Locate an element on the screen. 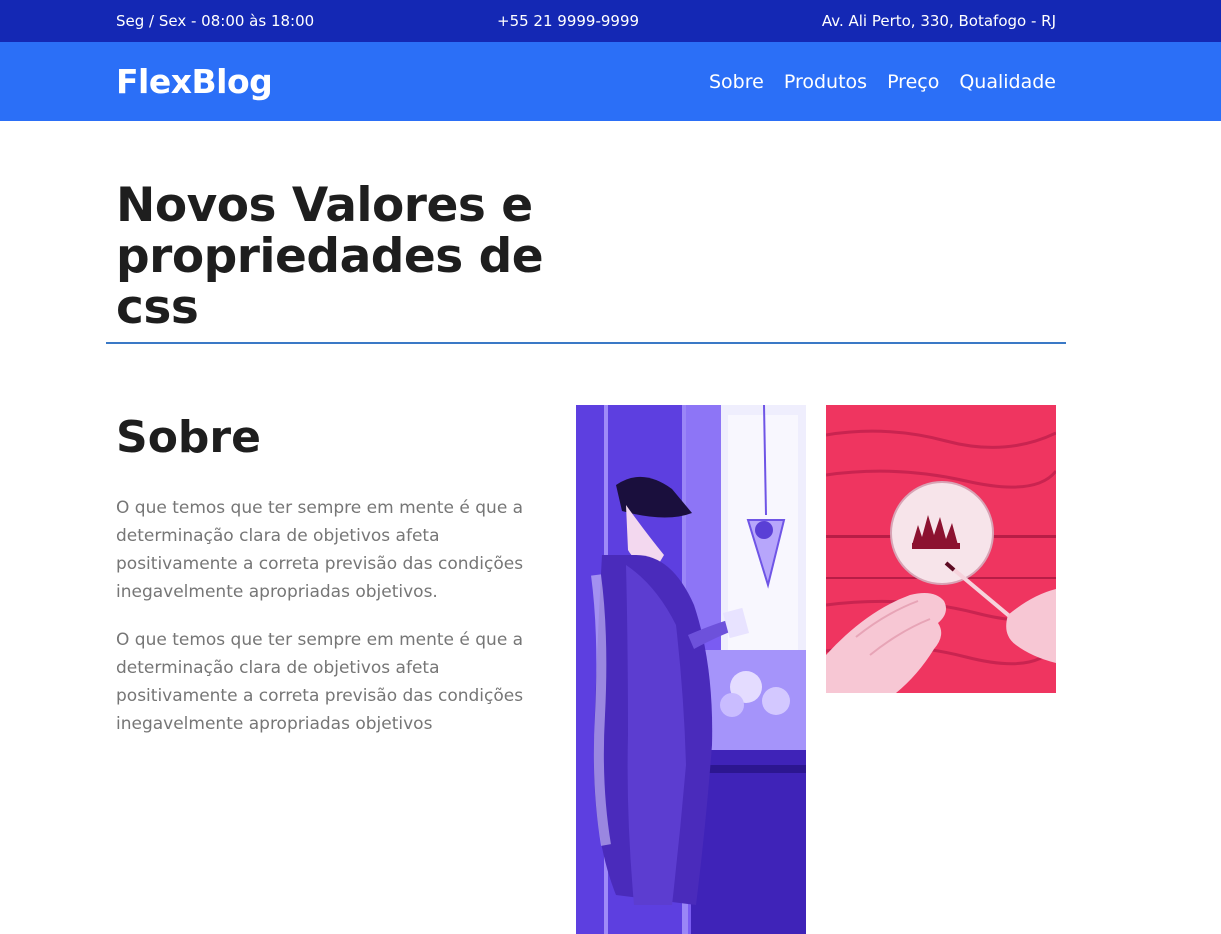  site-logo: FlexBlog is located at coordinates (194, 82).